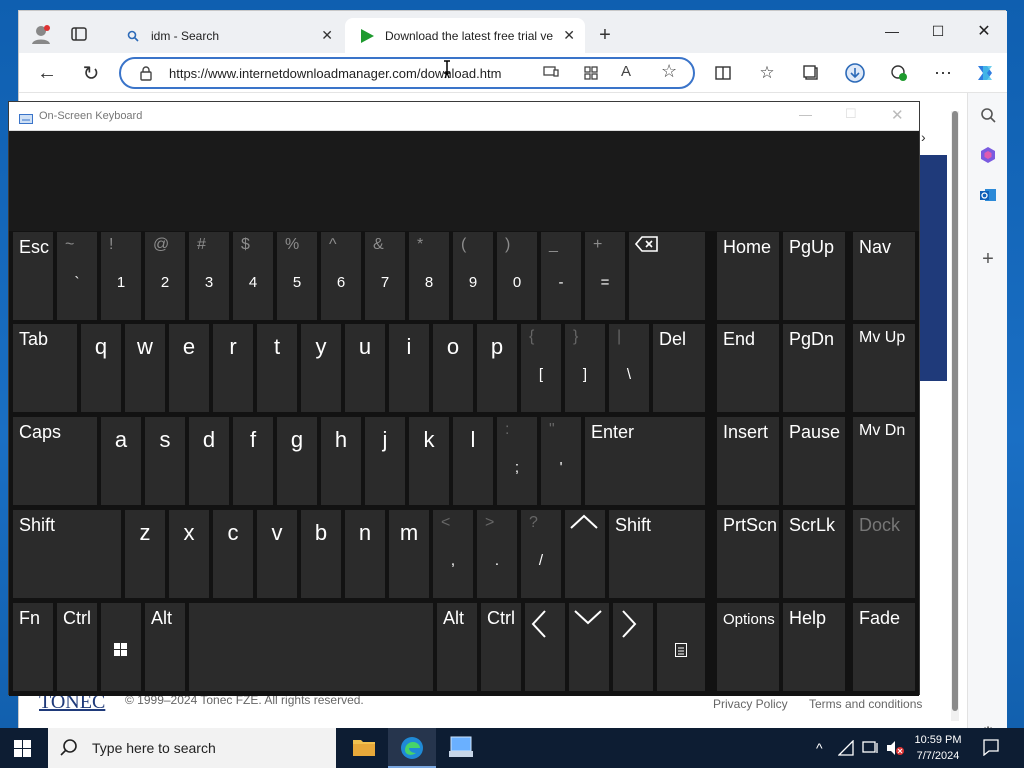 The image size is (1024, 768). I want to click on favorite-star-icon: ☆, so click(669, 71).